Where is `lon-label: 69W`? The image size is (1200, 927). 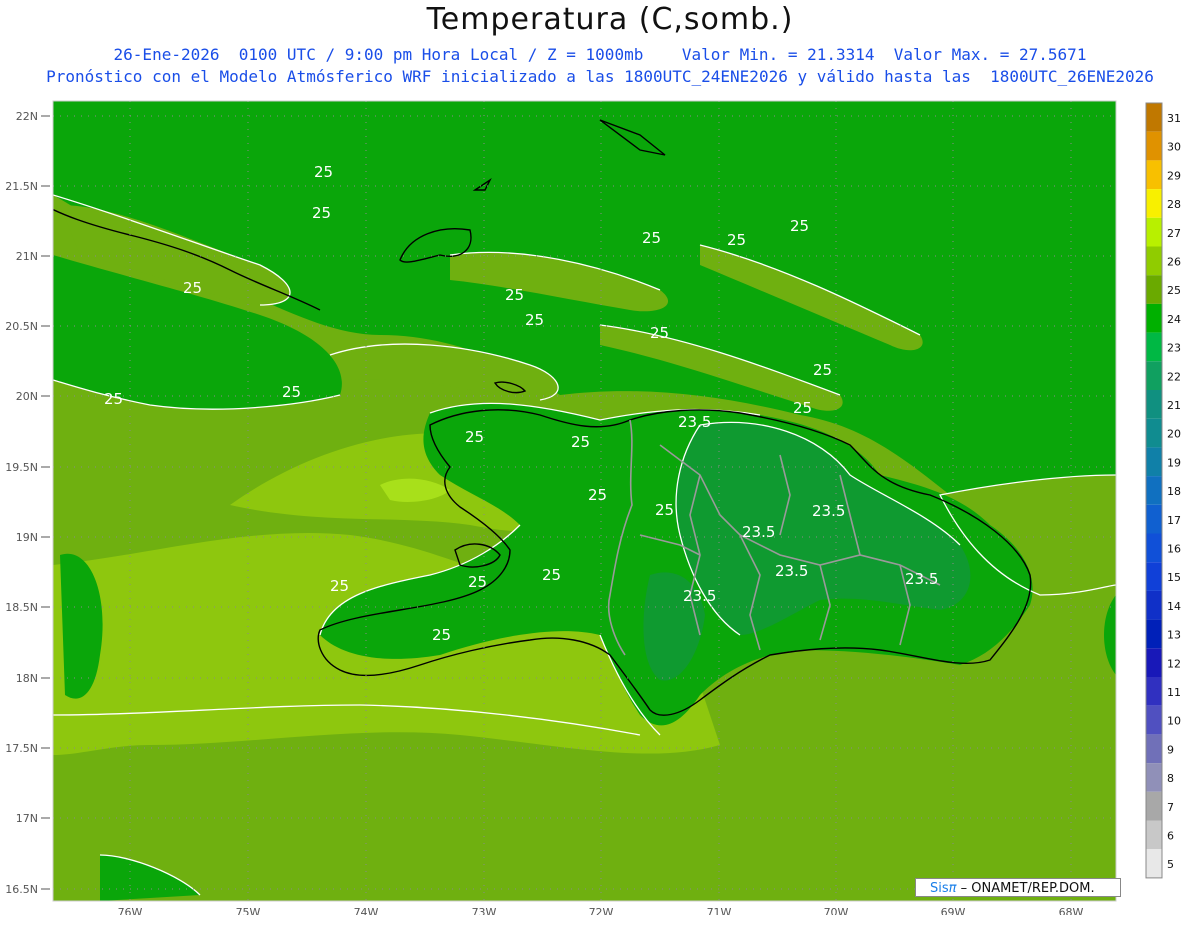 lon-label: 69W is located at coordinates (953, 910).